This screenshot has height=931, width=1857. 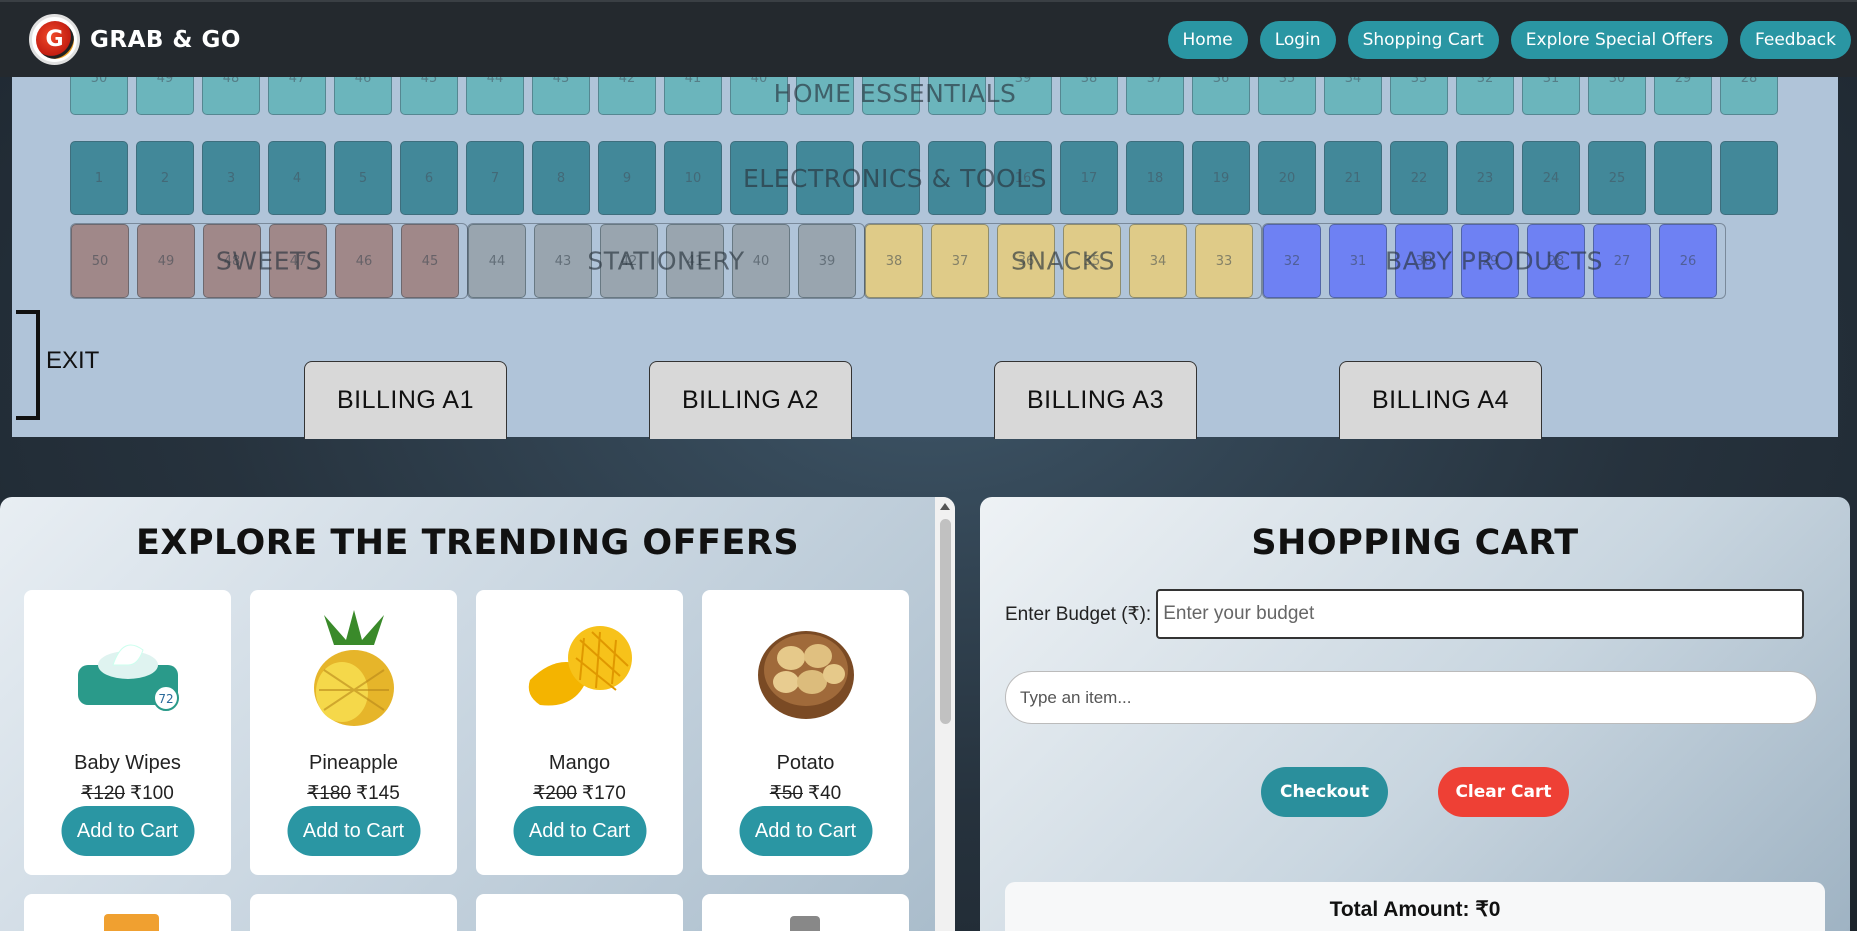 What do you see at coordinates (580, 666) in the screenshot?
I see `mango-icon` at bounding box center [580, 666].